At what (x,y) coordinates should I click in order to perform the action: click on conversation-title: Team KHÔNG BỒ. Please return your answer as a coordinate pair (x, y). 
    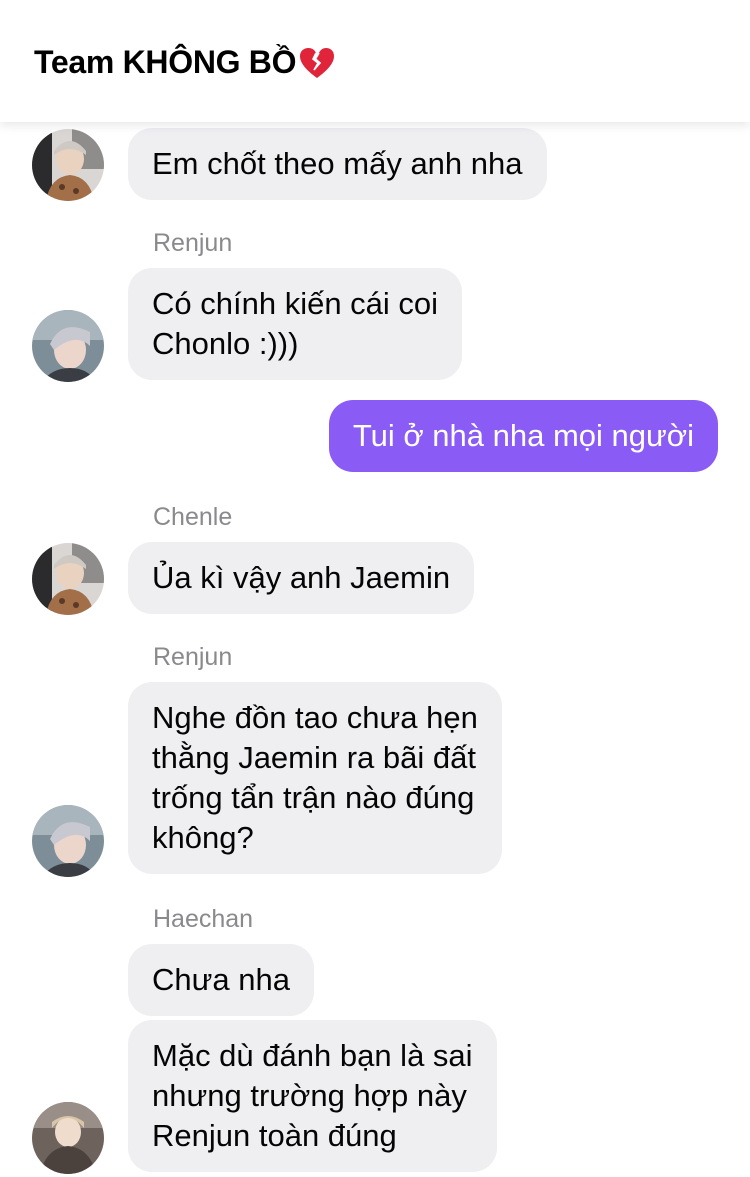
    Looking at the image, I should click on (185, 62).